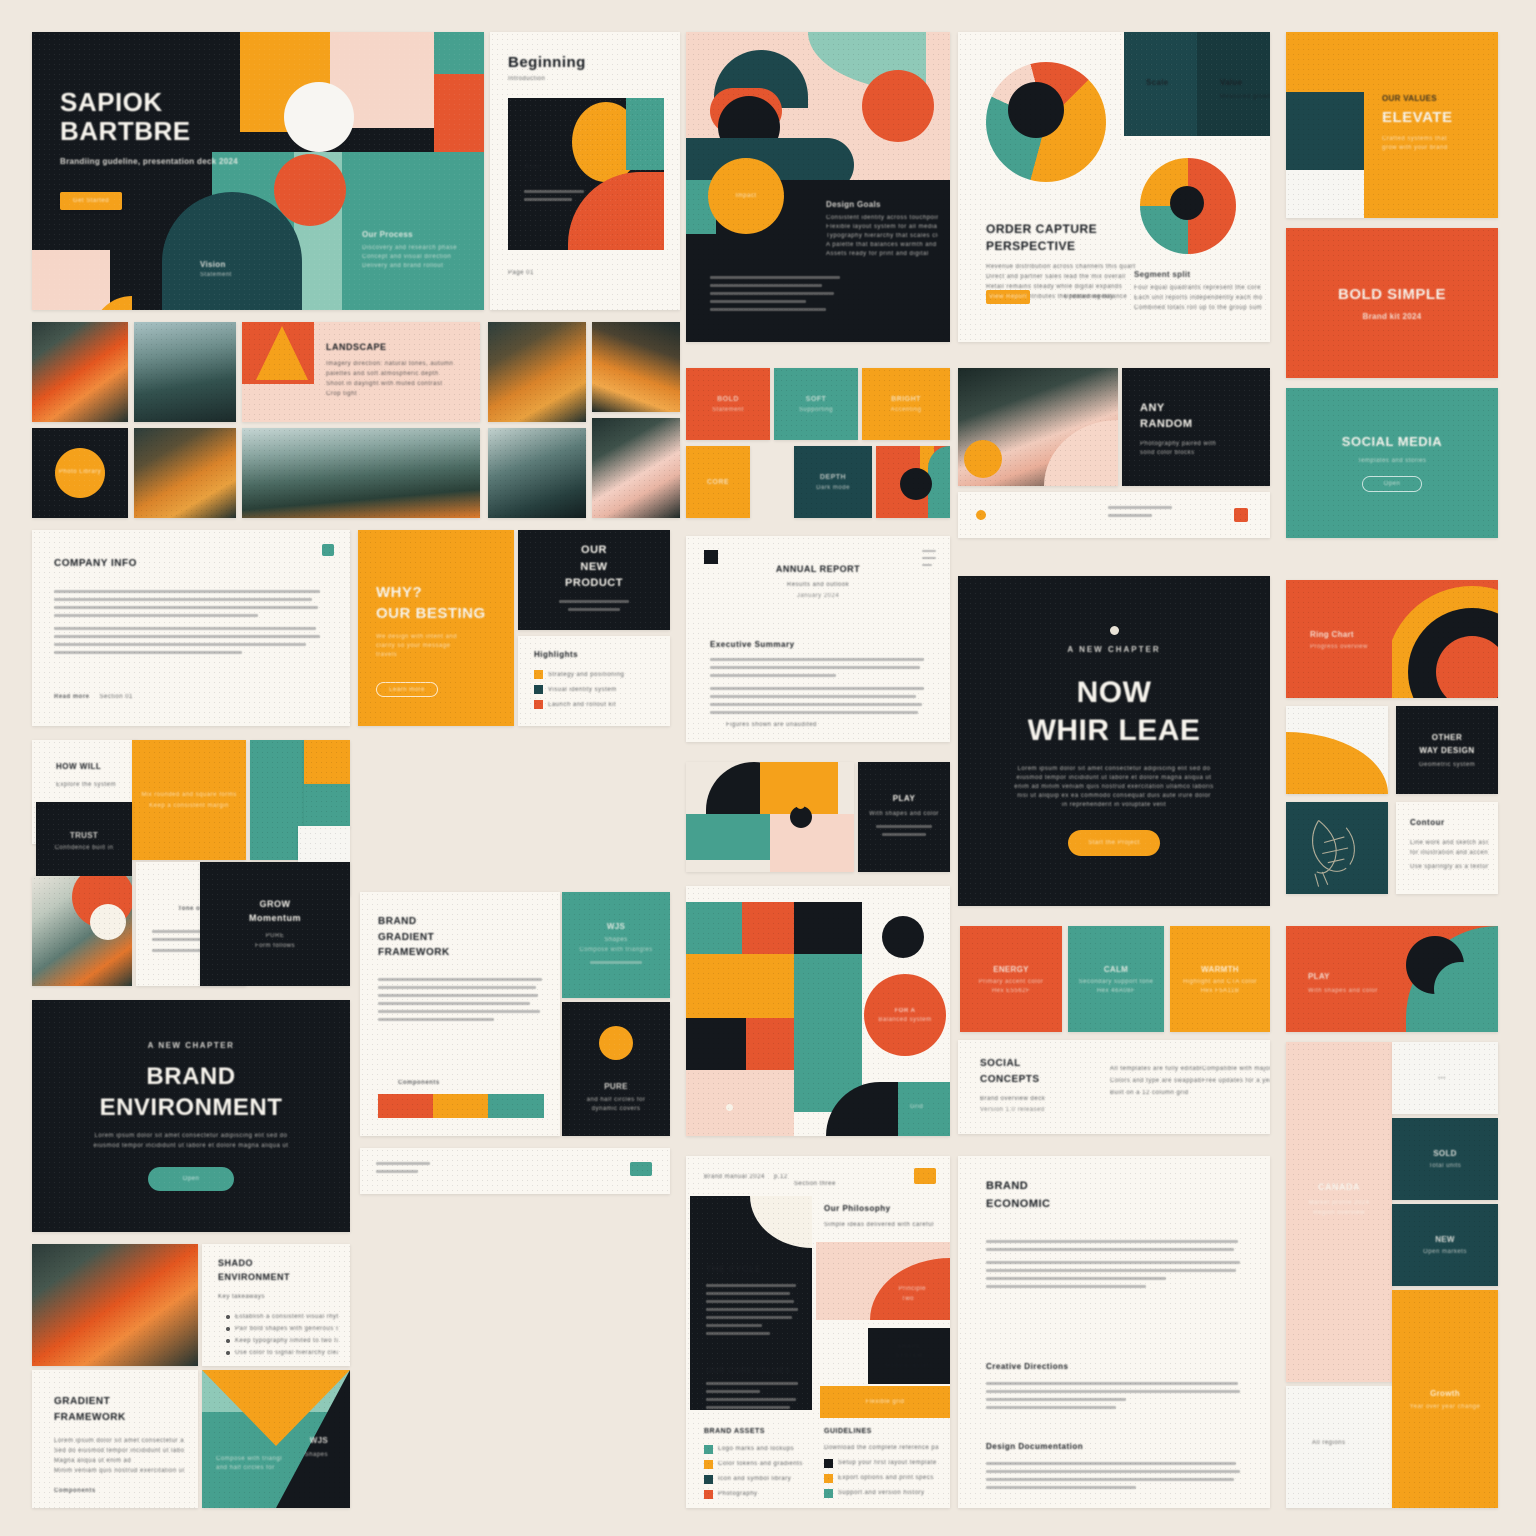  I want to click on centered-kicker: A NEW CHAPTER, so click(1114, 649).